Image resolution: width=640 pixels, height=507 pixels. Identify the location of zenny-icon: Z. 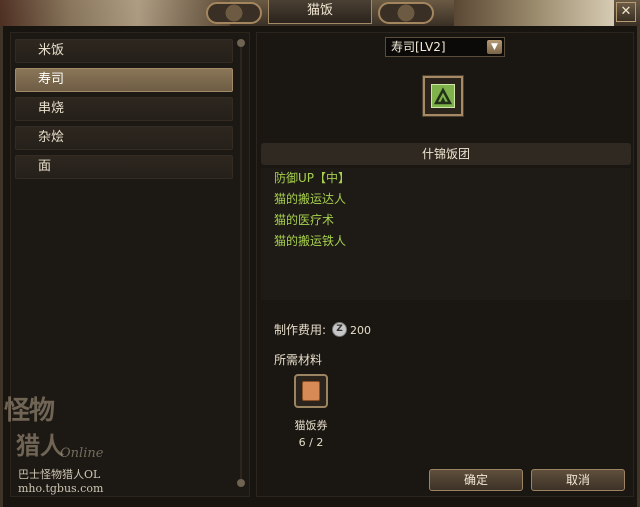
(340, 329).